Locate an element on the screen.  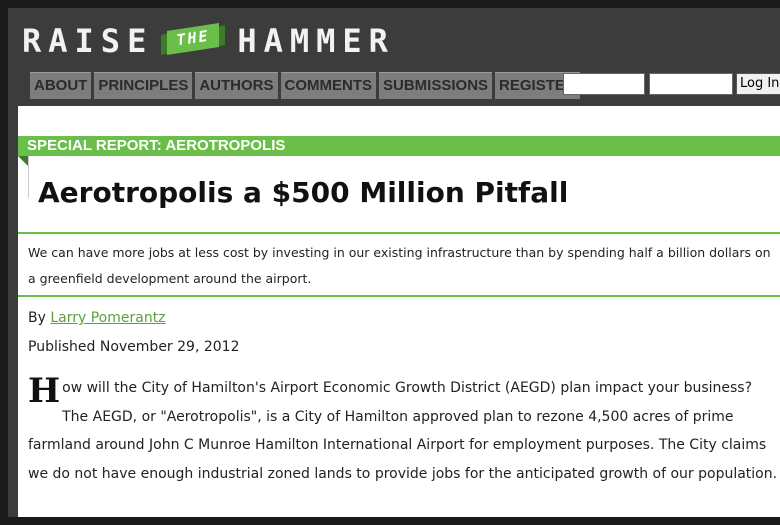
site-logo: RAISE THE HAMMER is located at coordinates (208, 41).